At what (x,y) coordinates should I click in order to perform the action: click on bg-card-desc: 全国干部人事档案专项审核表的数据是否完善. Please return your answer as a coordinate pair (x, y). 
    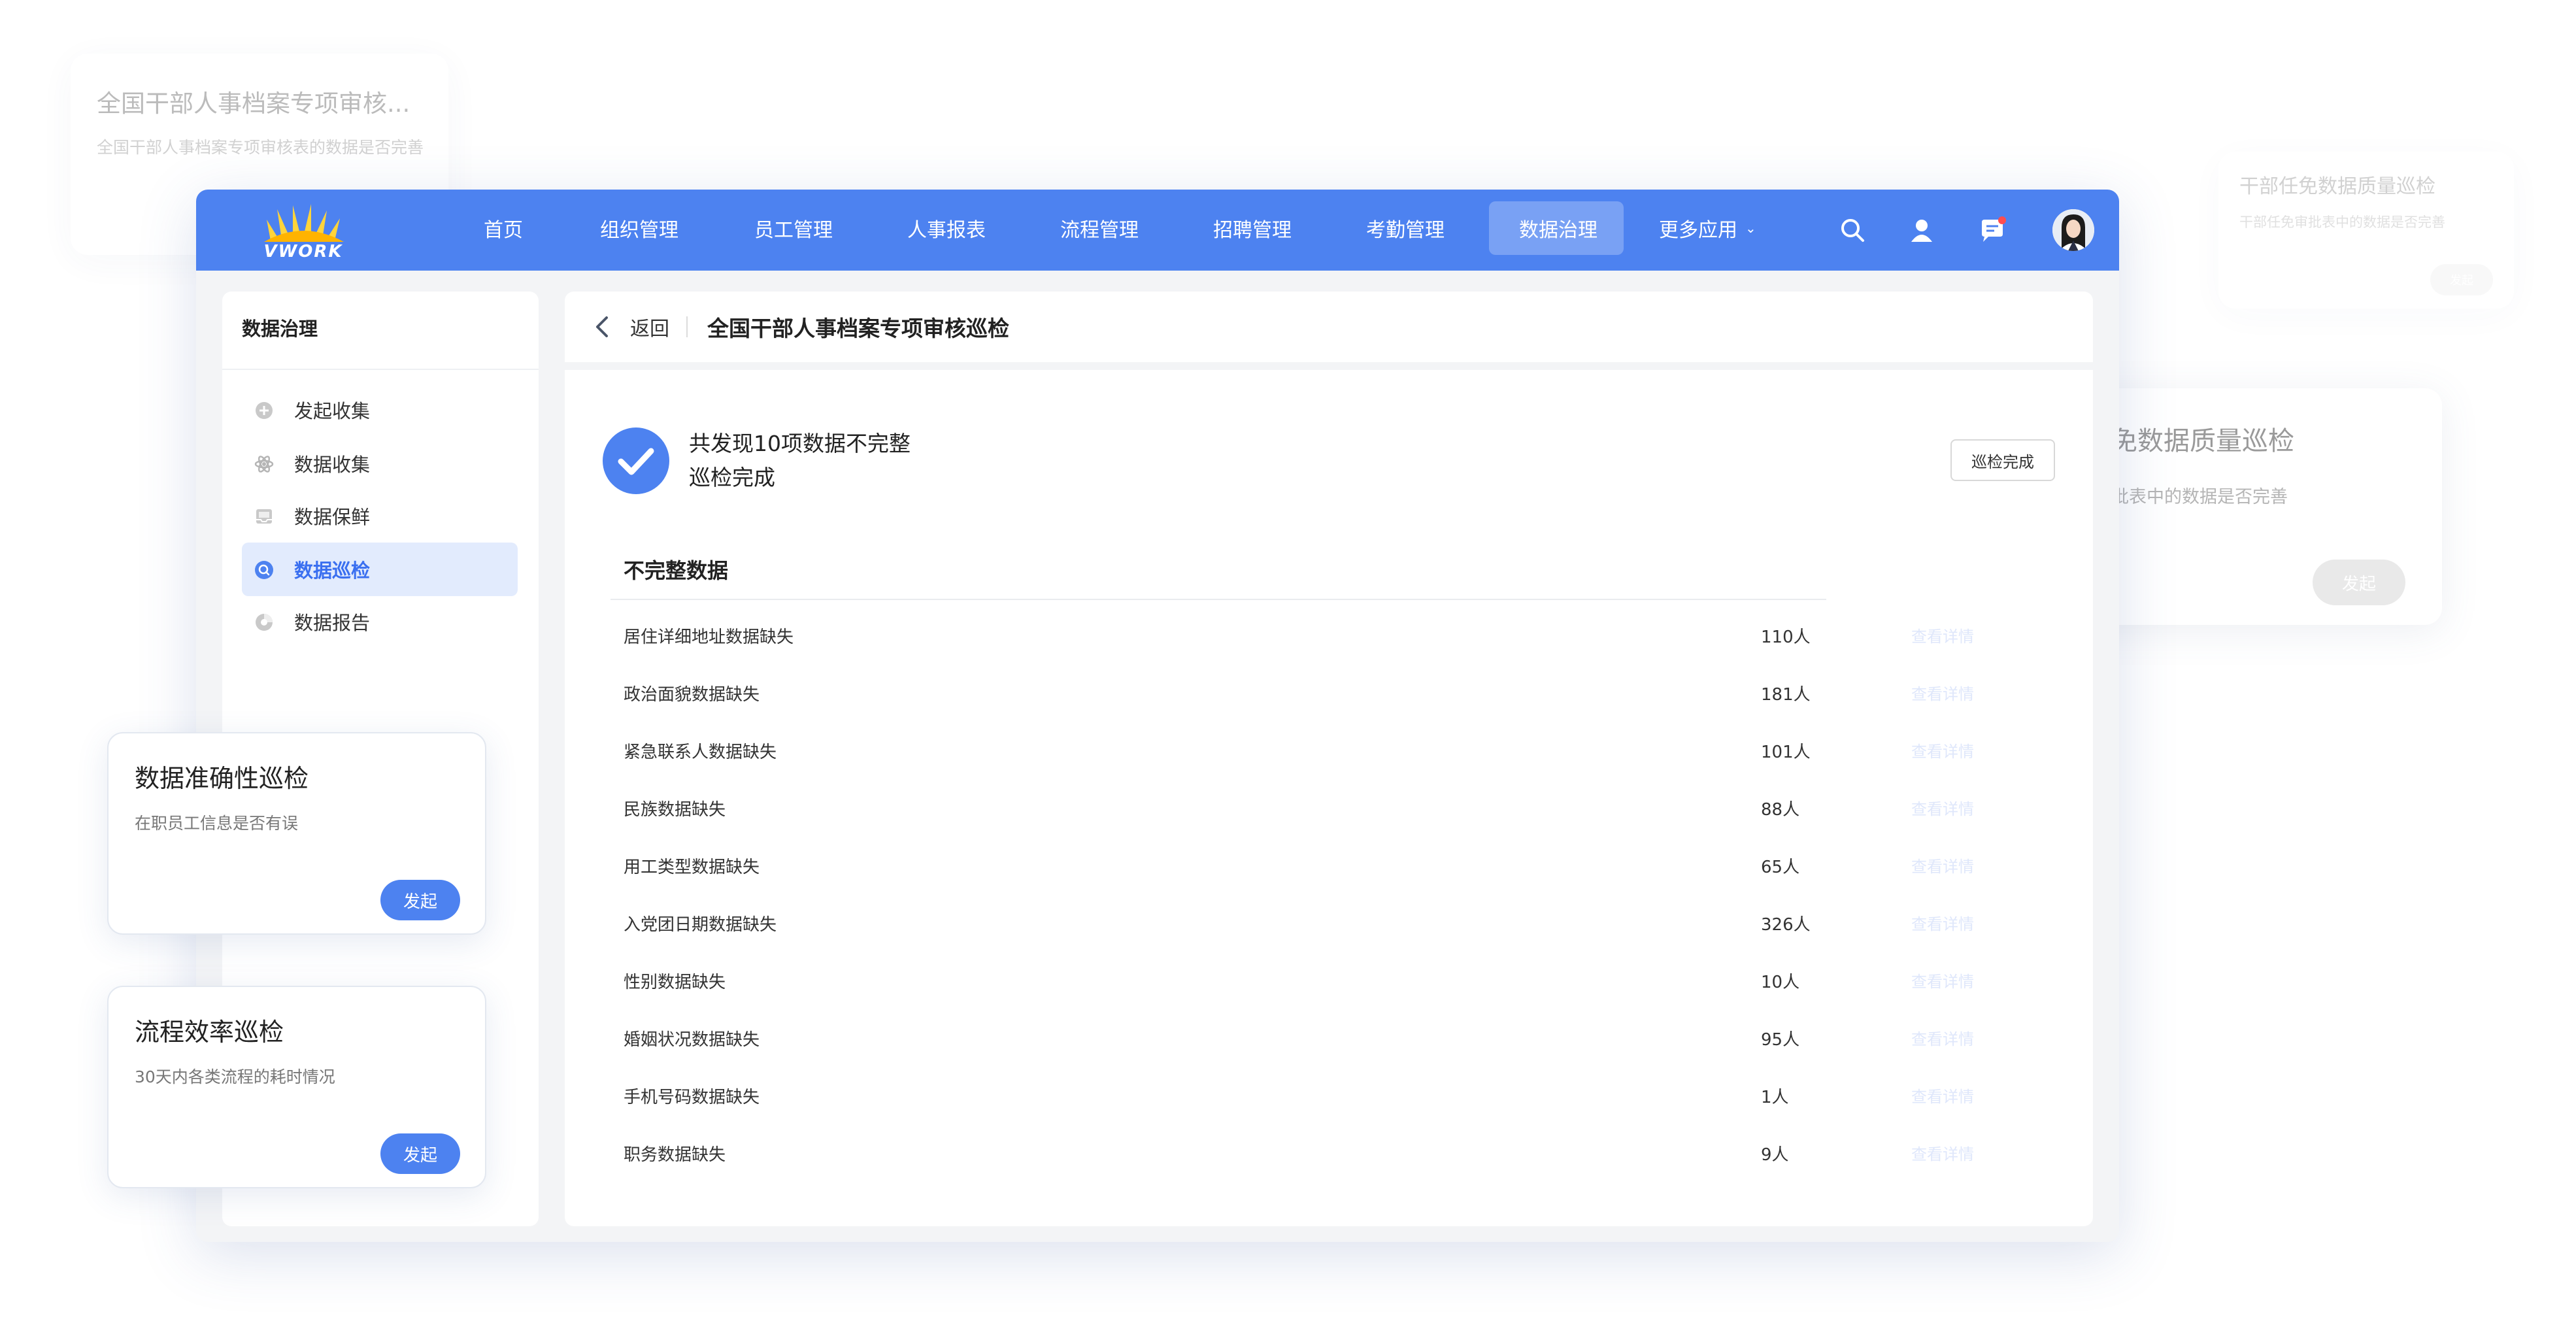
    Looking at the image, I should click on (260, 147).